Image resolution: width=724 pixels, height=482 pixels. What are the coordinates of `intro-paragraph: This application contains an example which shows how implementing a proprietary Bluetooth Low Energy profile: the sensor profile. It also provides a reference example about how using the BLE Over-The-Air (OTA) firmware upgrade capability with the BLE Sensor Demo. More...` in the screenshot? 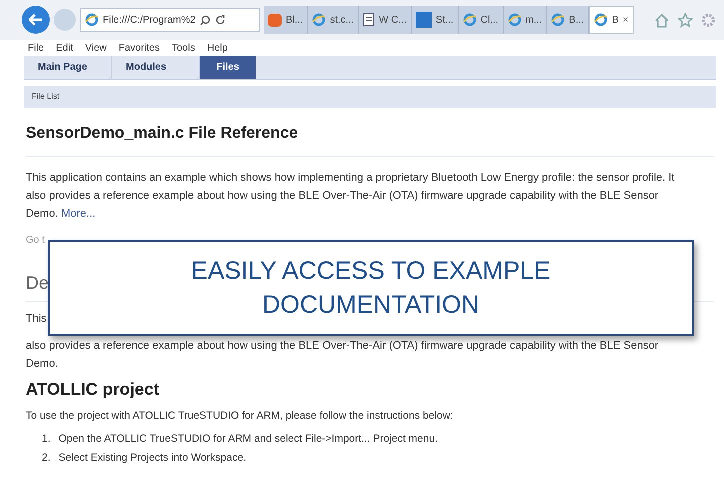 It's located at (351, 196).